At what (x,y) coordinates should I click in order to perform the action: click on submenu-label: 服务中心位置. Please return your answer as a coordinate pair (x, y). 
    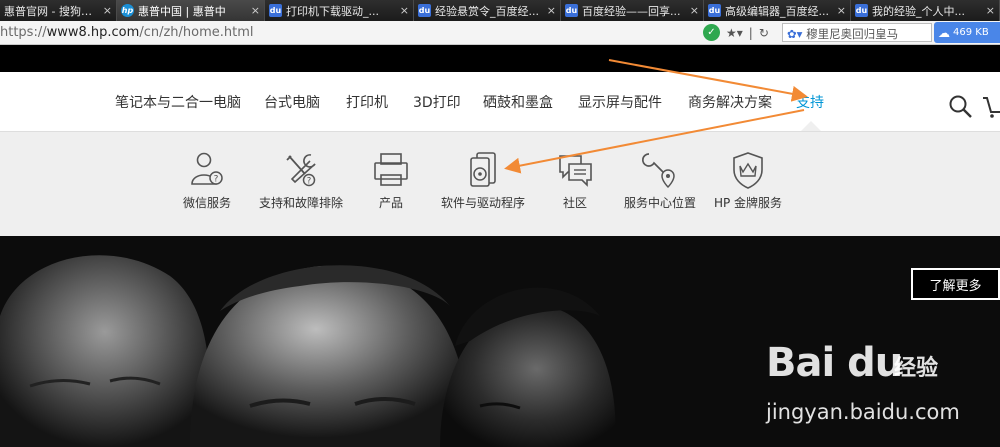
    Looking at the image, I should click on (660, 203).